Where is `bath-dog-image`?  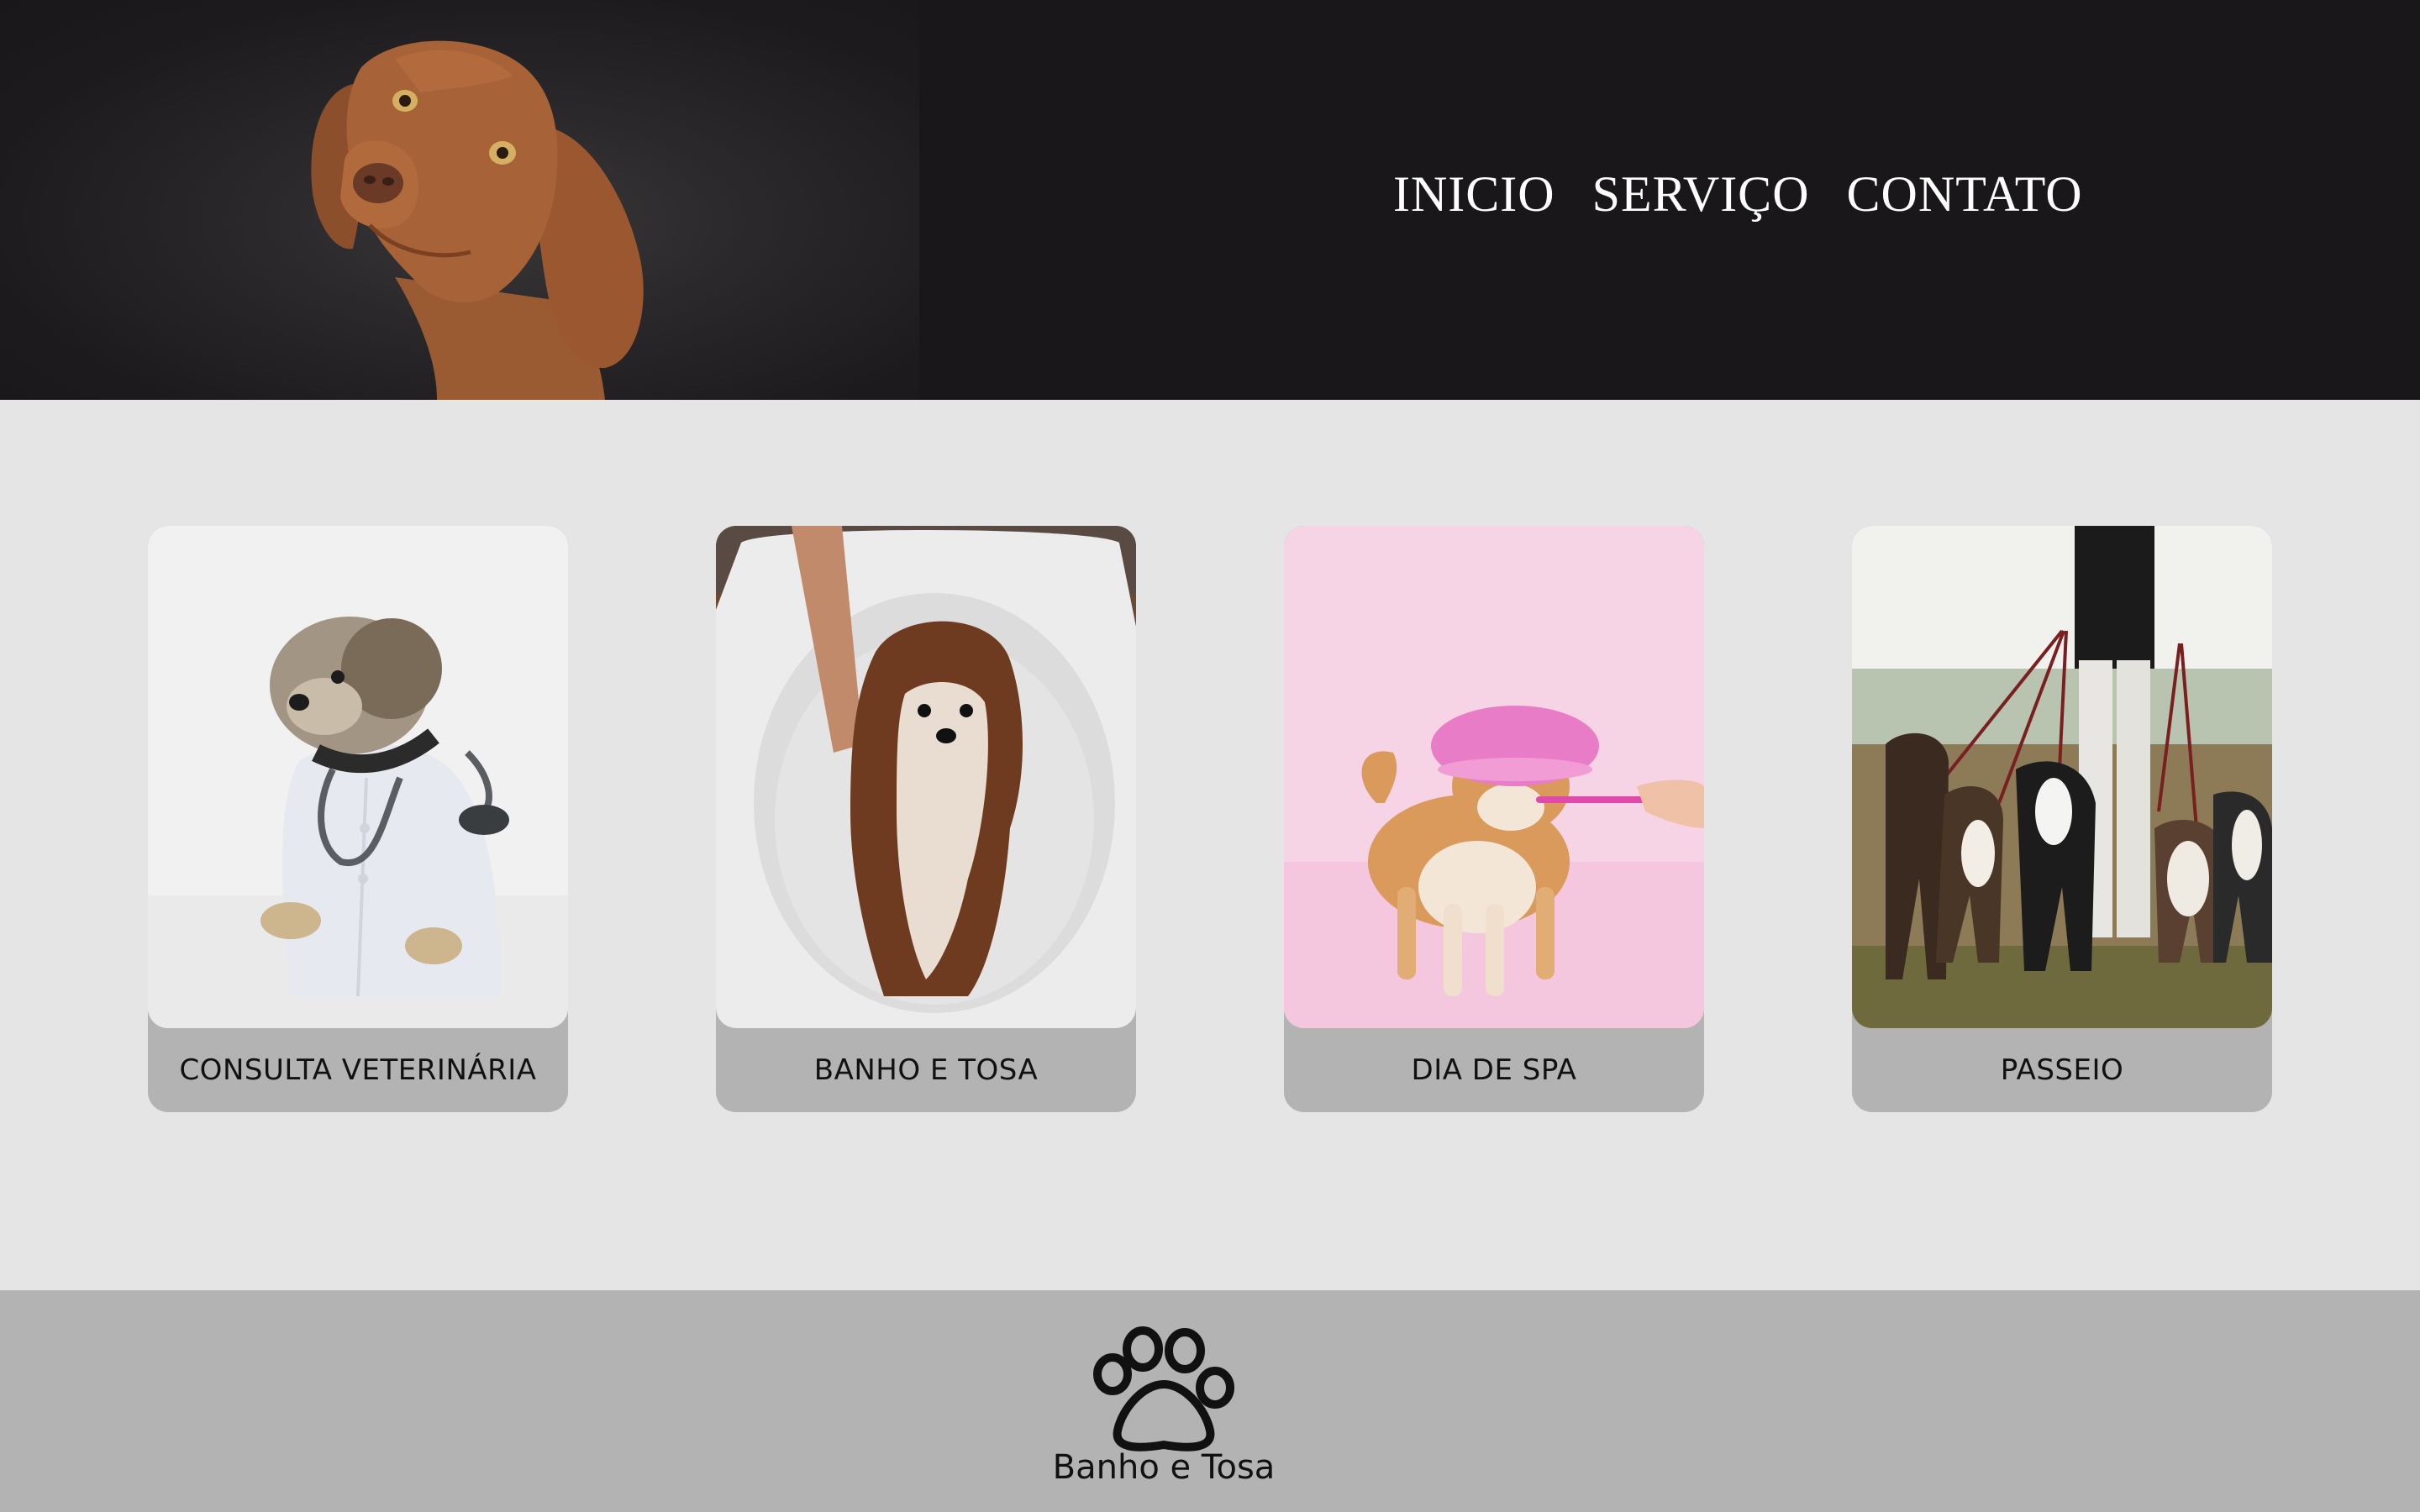 bath-dog-image is located at coordinates (926, 777).